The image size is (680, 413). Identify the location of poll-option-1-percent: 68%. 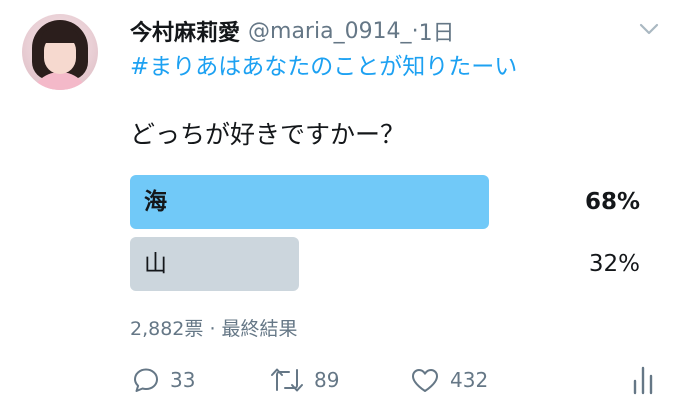
(612, 202).